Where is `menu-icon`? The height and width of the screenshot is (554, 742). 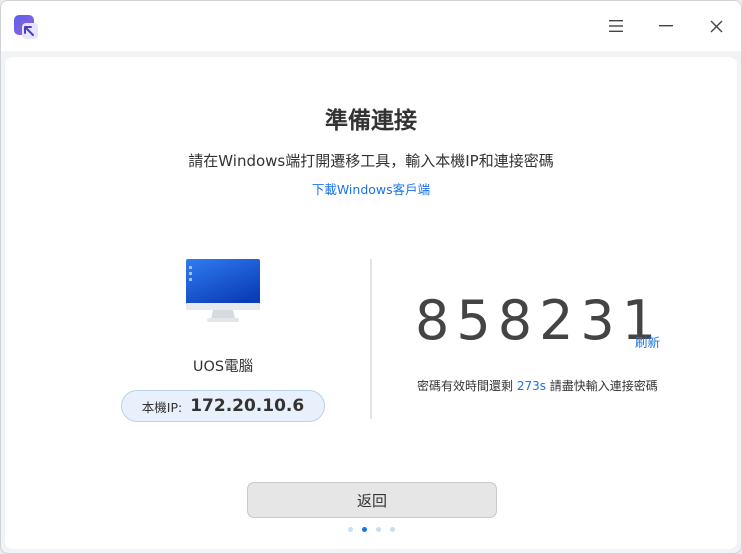
menu-icon is located at coordinates (616, 26).